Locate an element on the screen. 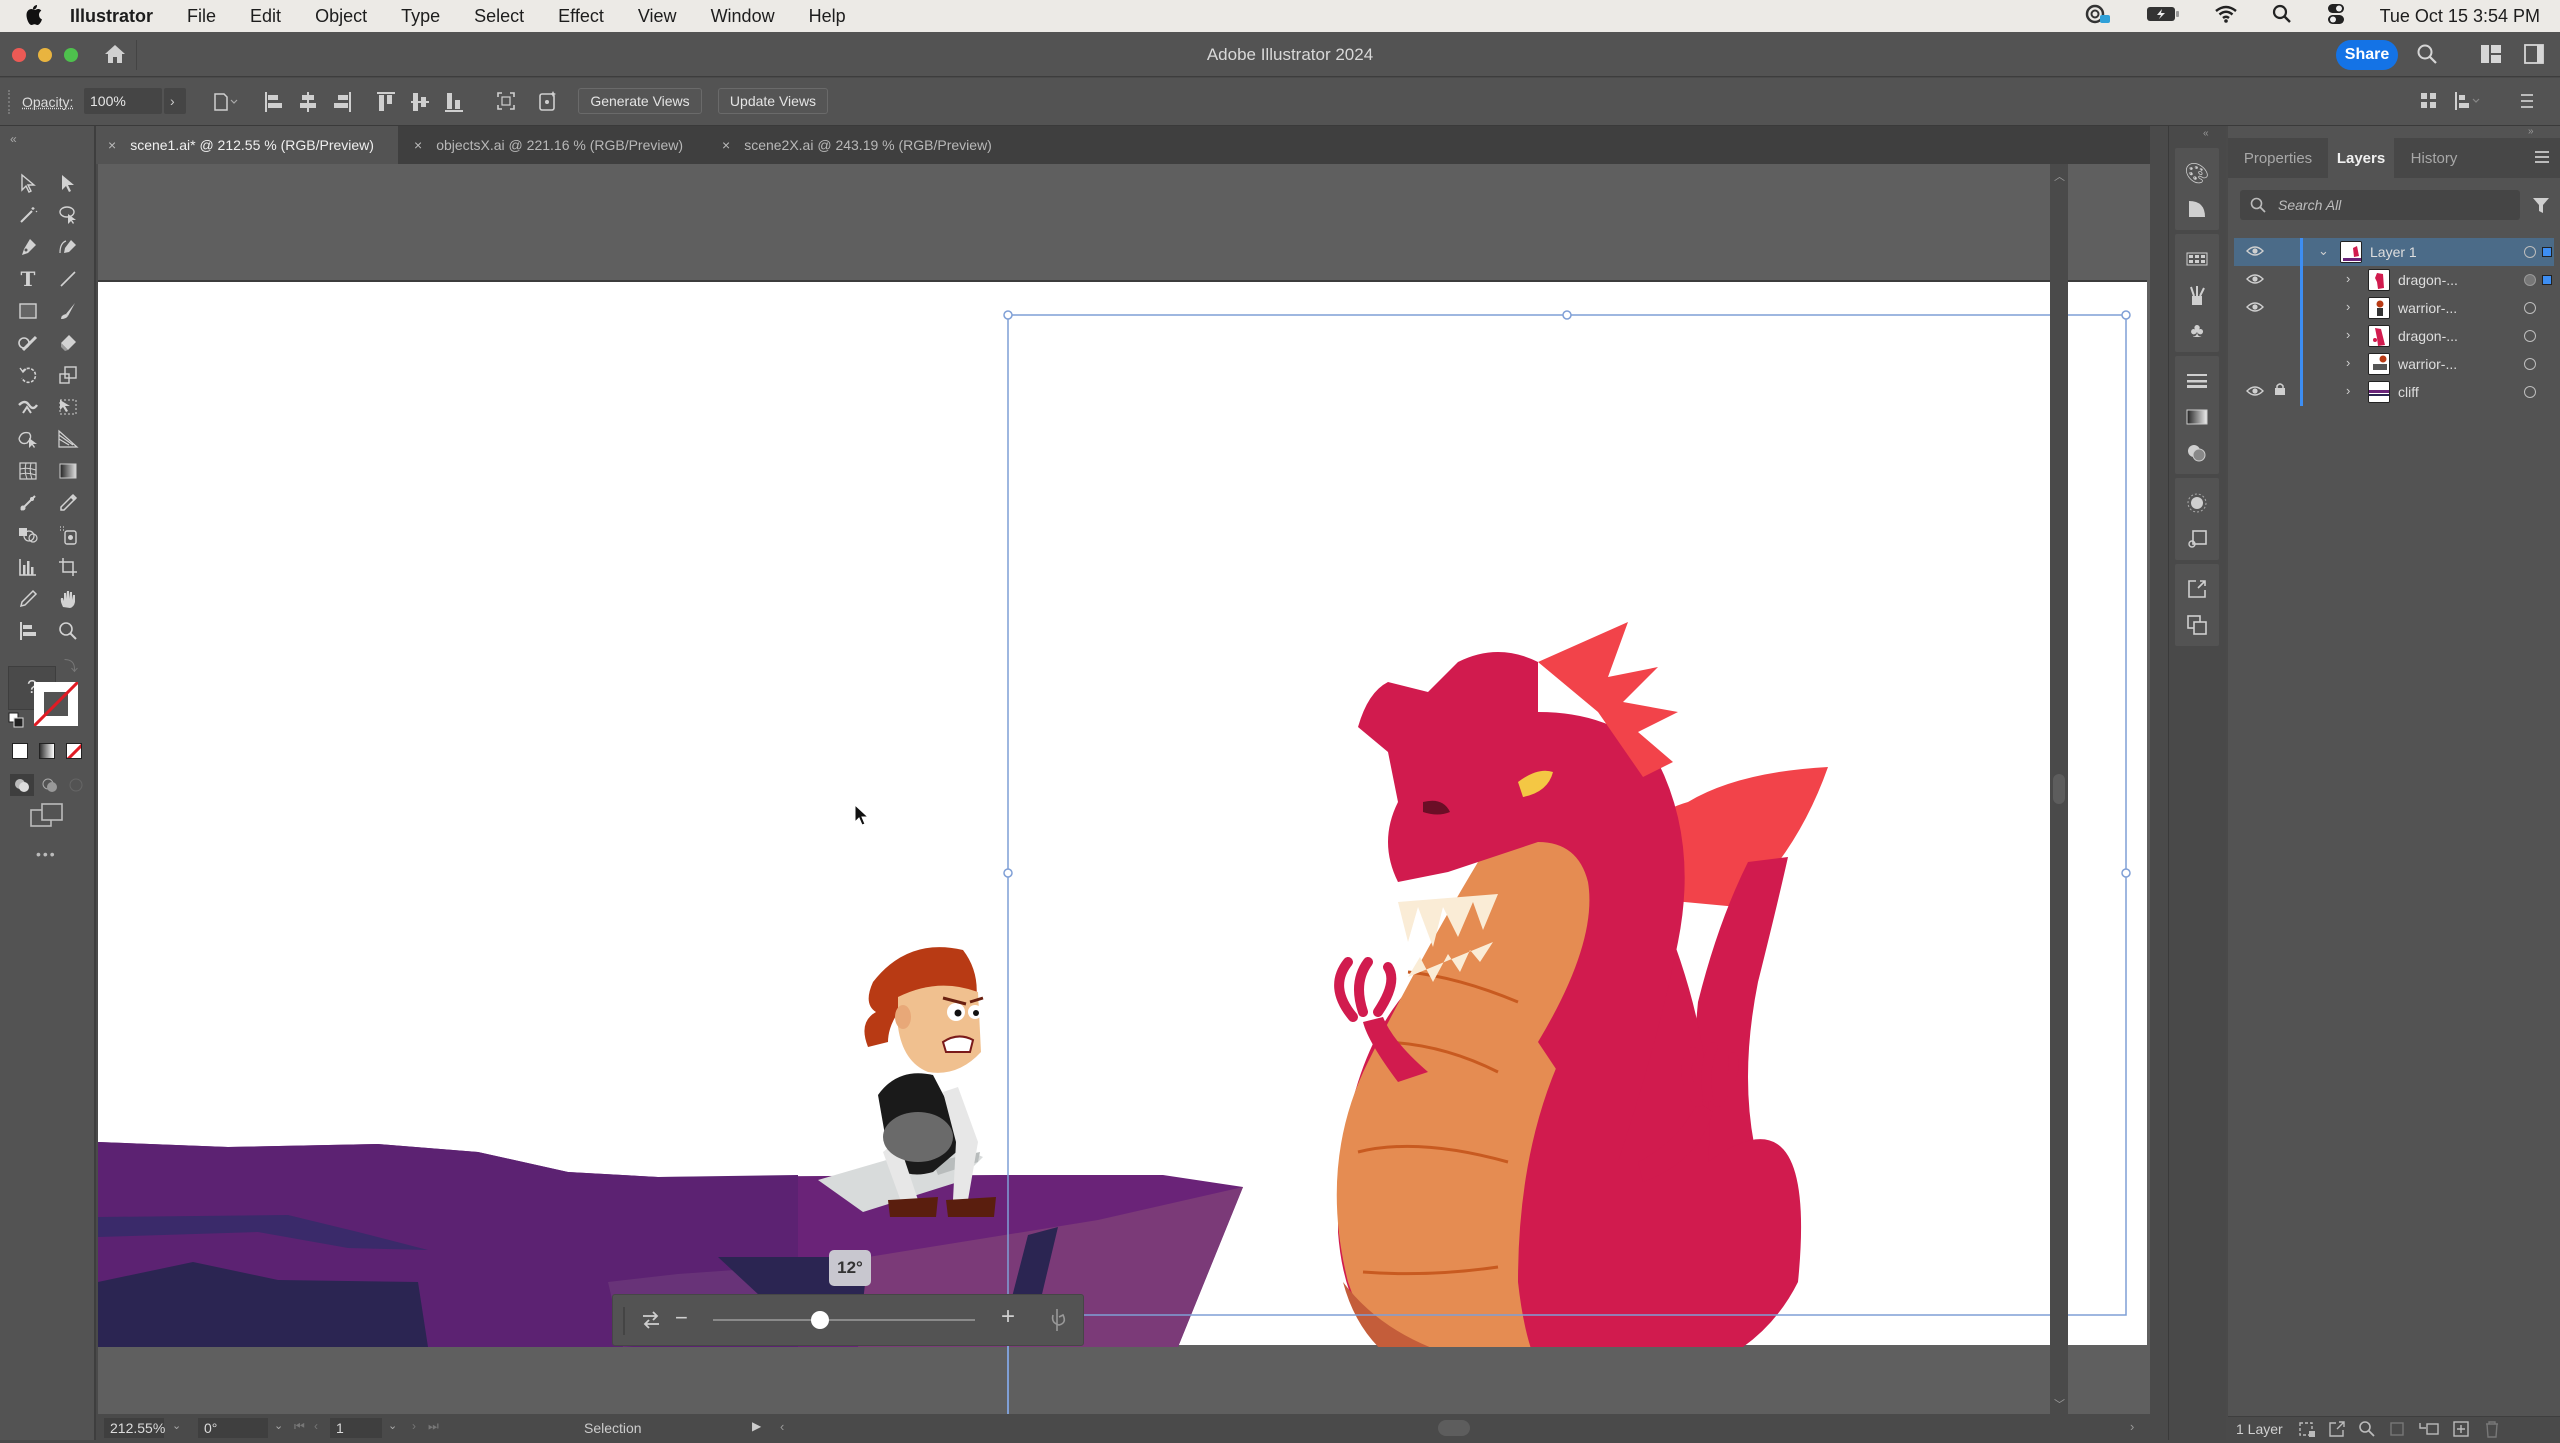 This screenshot has height=1443, width=2560. pencil-tool-icon is located at coordinates (28, 599).